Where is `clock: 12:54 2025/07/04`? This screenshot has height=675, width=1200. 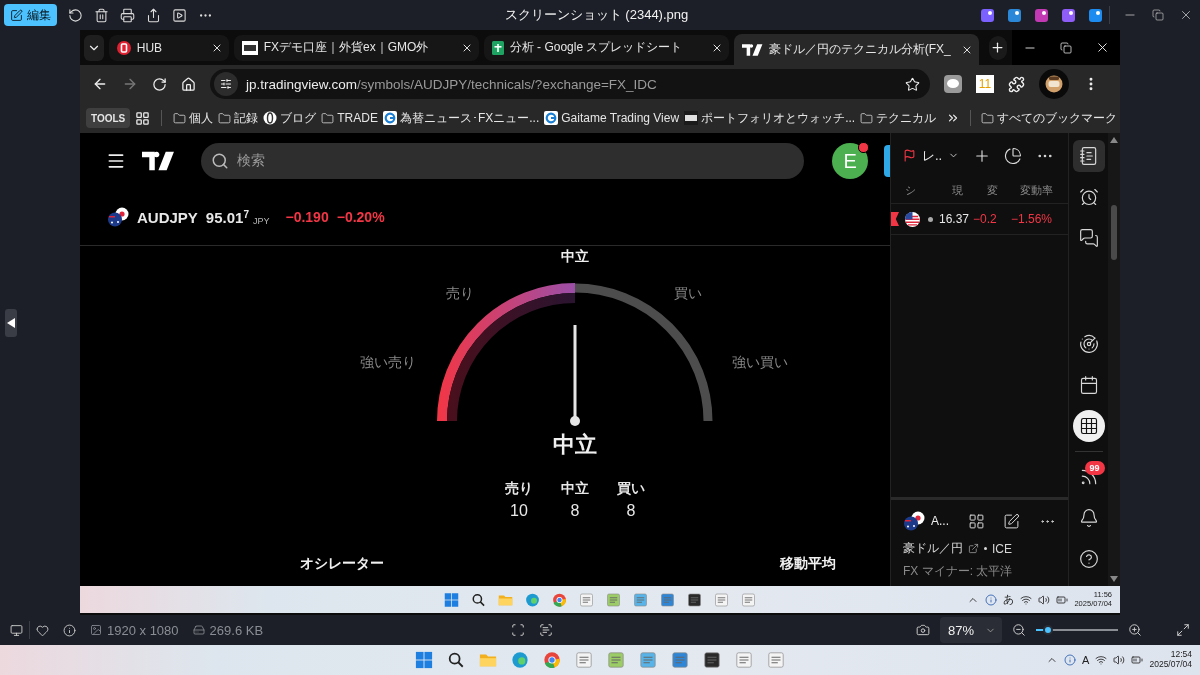
clock: 12:54 2025/07/04 is located at coordinates (1170, 660).